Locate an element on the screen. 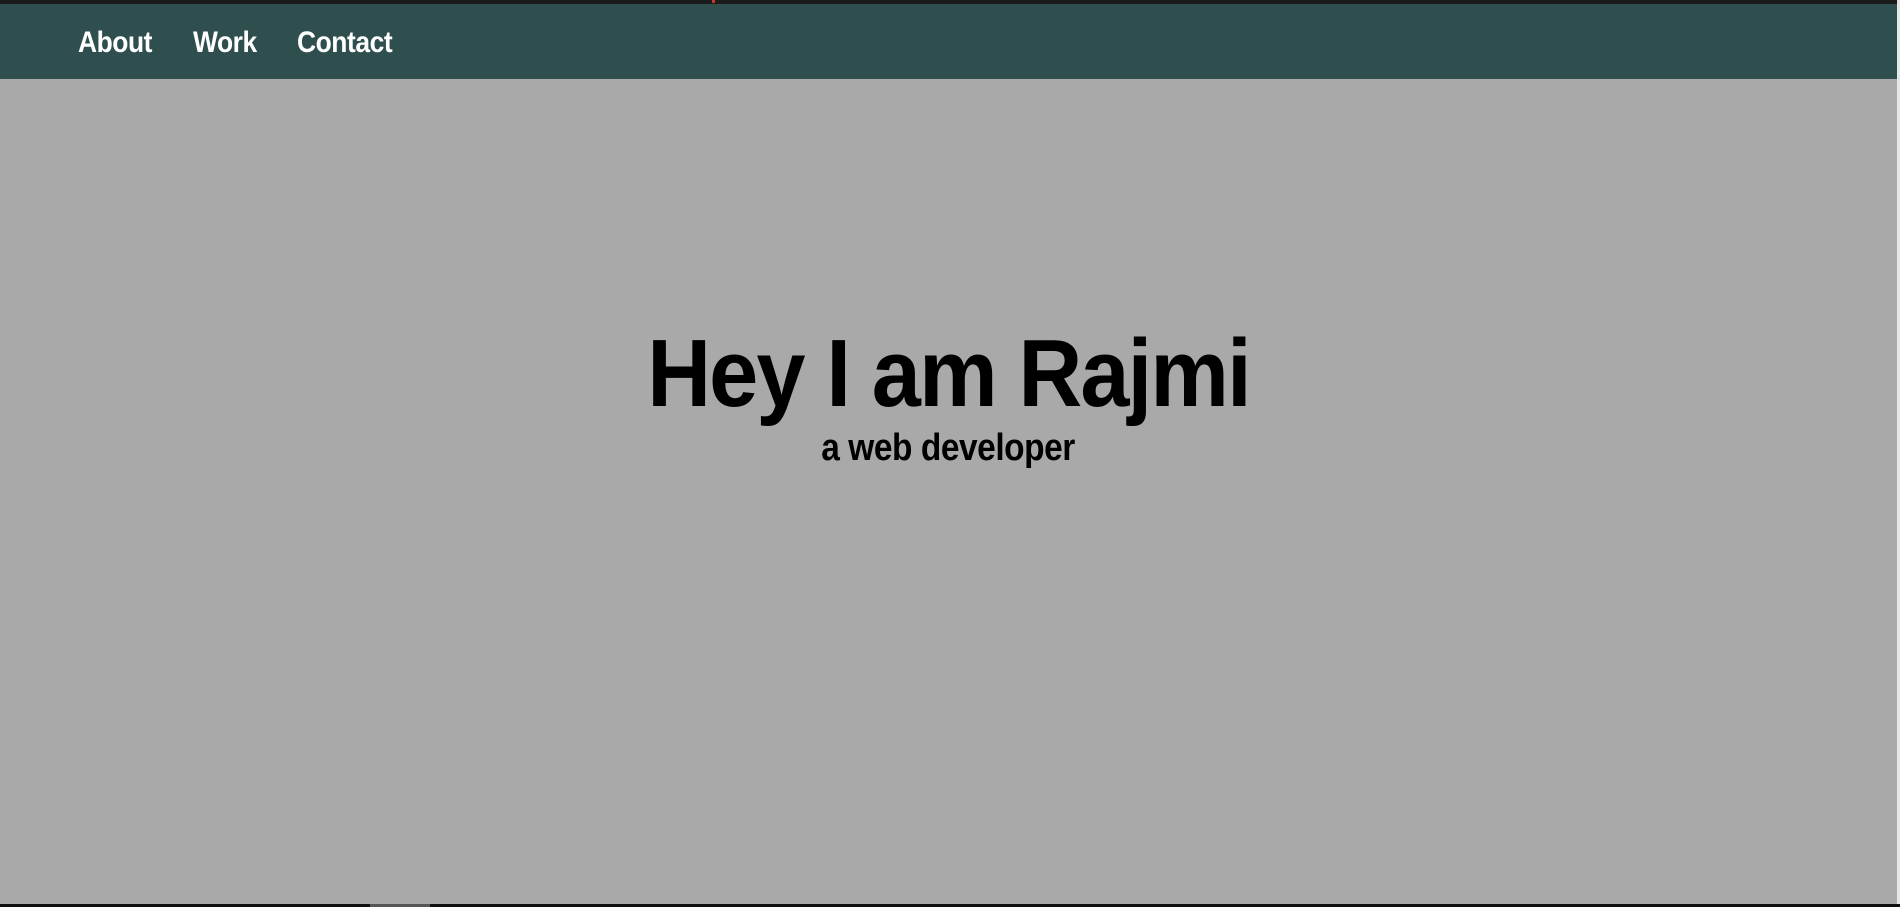 Image resolution: width=1900 pixels, height=907 pixels. nav-link-work: Work is located at coordinates (225, 43).